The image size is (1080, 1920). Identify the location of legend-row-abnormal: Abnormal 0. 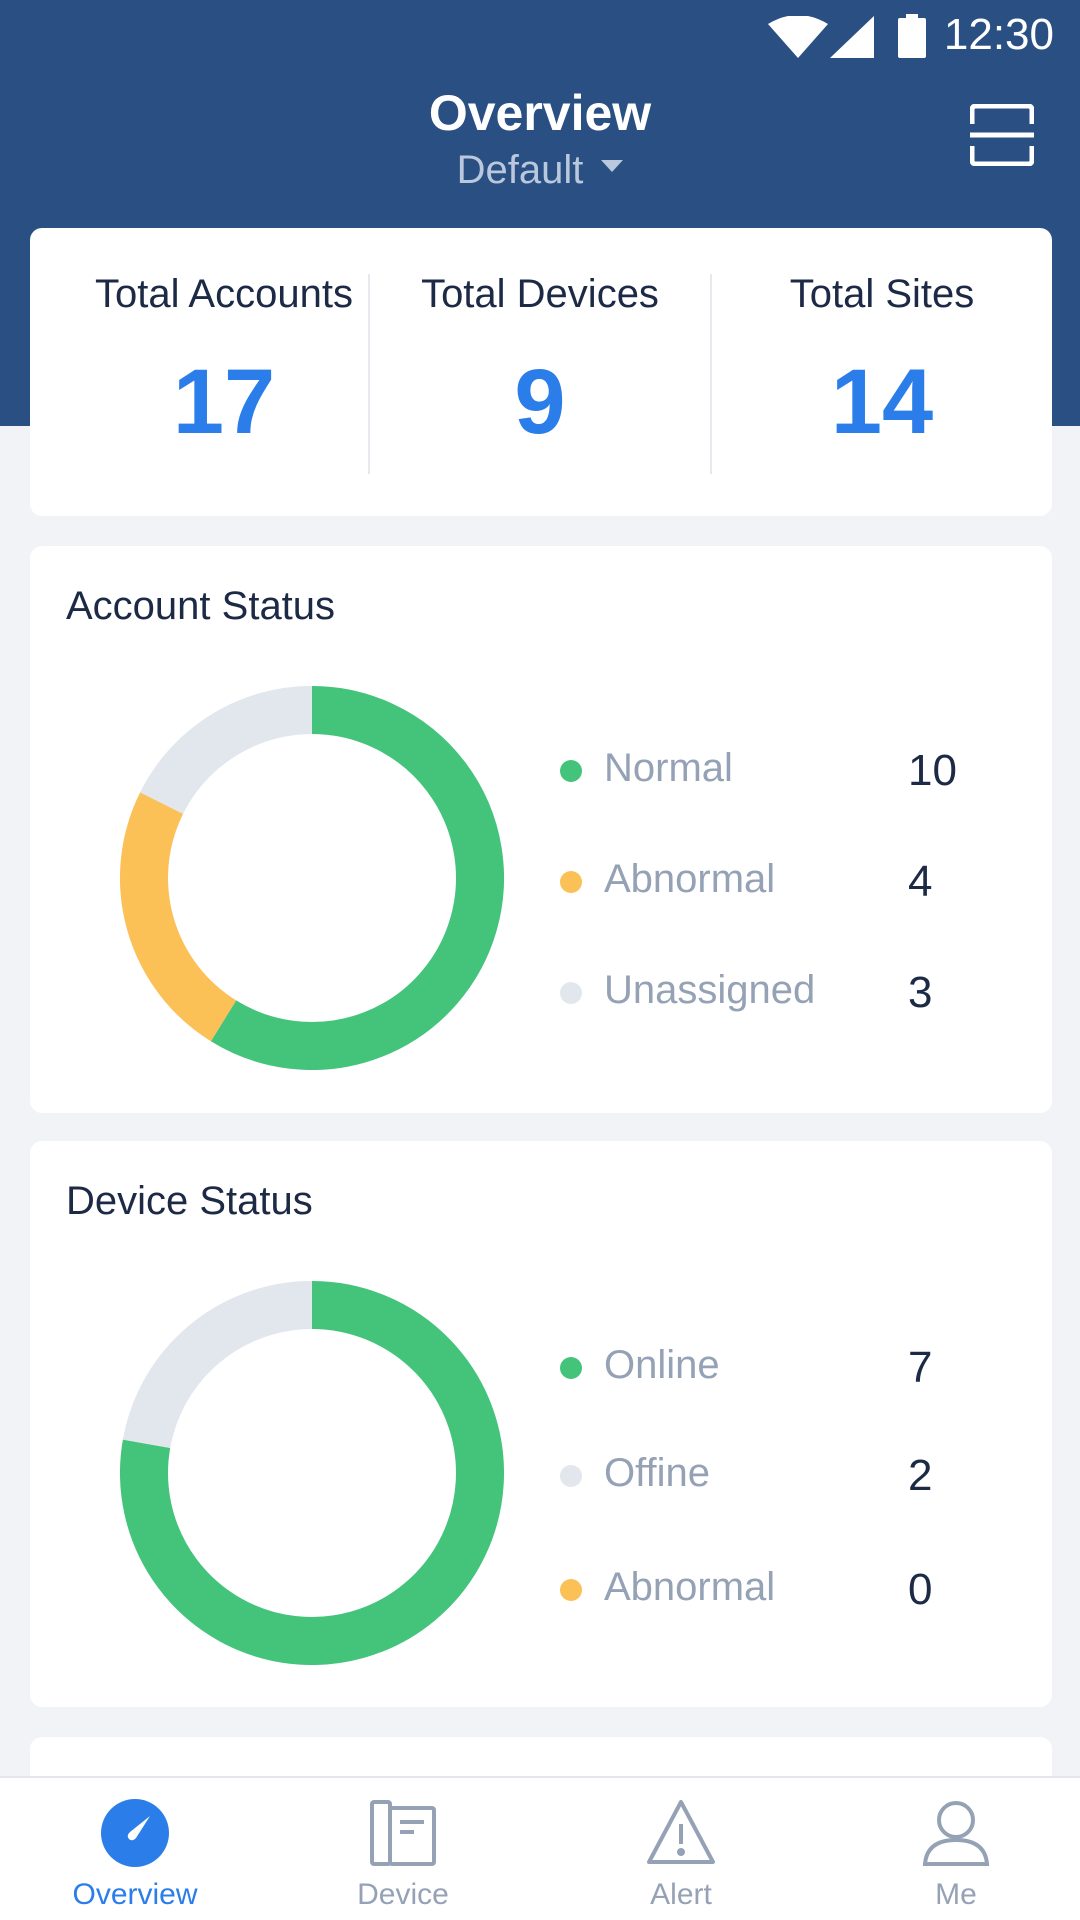
(773, 1589).